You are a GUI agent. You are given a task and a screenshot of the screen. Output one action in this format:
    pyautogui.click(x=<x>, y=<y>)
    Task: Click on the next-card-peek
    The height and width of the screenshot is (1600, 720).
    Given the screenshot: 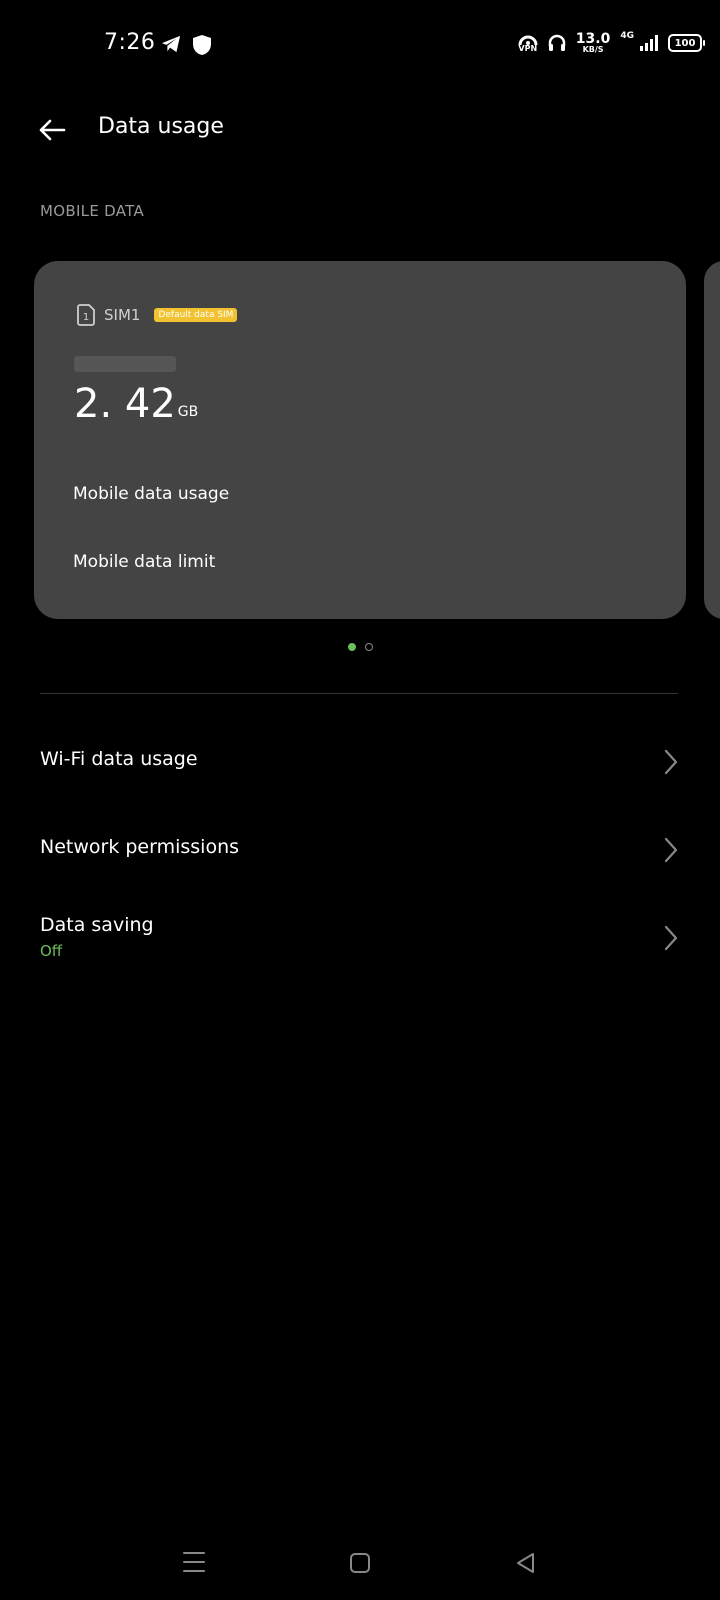 What is the action you would take?
    pyautogui.click(x=712, y=440)
    